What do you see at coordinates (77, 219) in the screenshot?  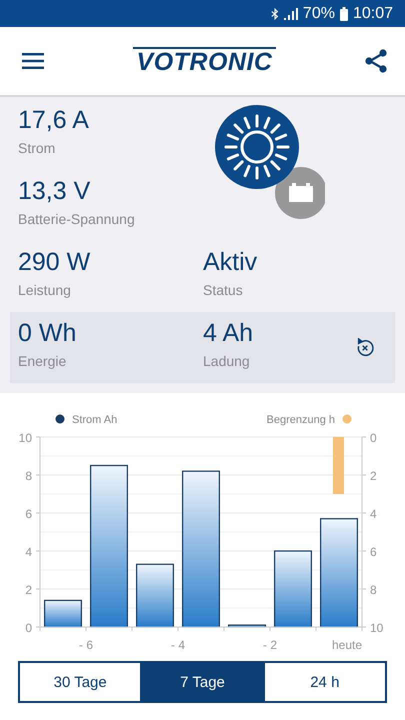 I see `reading-label: Batterie-Spannung` at bounding box center [77, 219].